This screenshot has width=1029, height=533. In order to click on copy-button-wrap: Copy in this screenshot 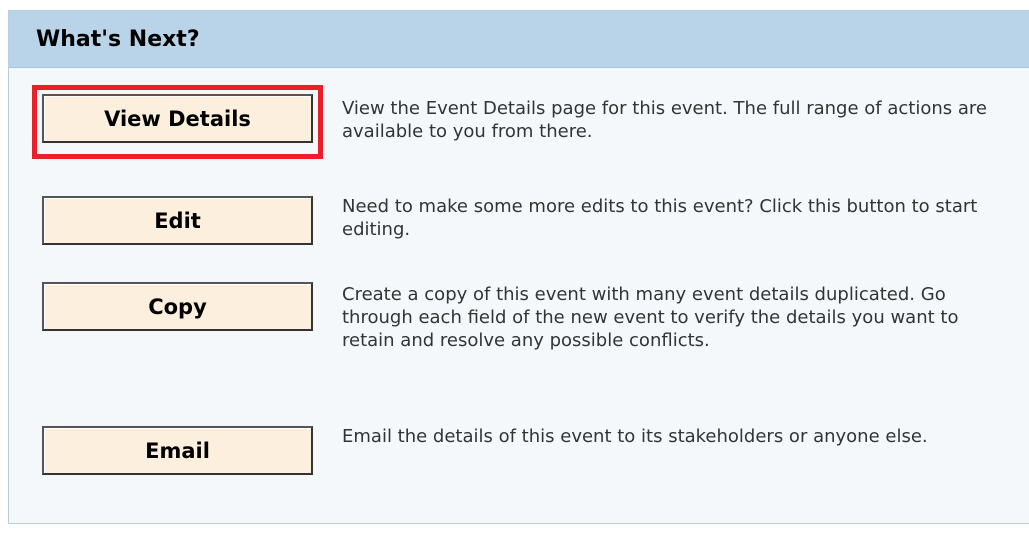, I will do `click(177, 310)`.